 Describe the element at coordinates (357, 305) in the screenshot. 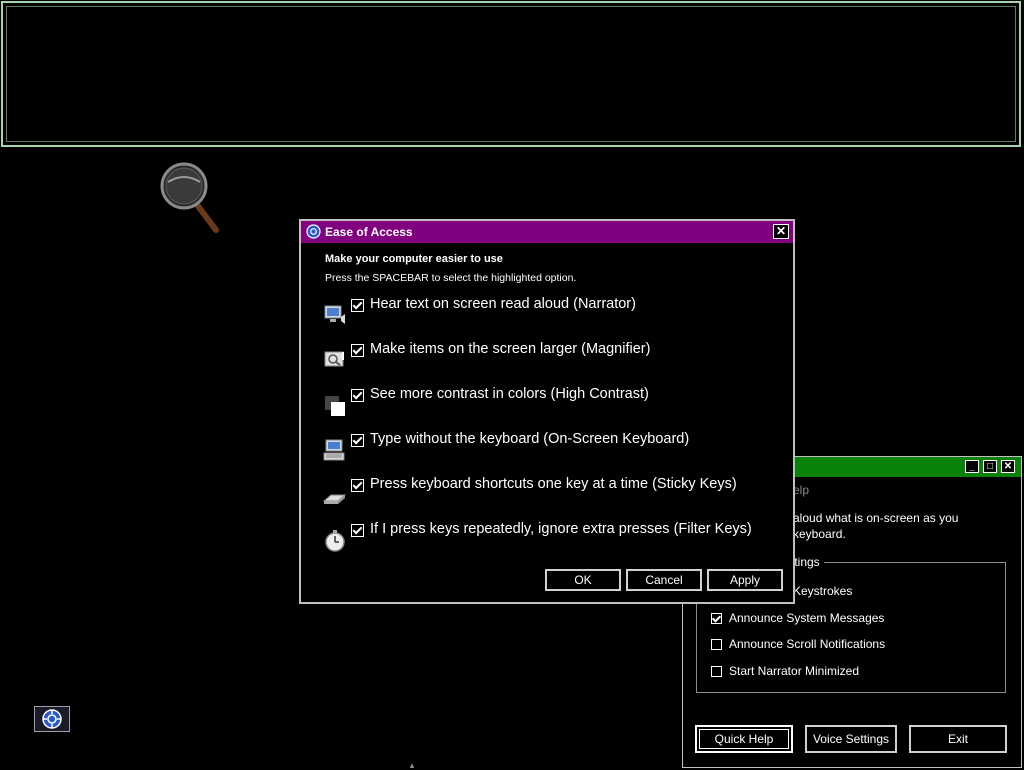

I see `narrator-checkbox` at that location.